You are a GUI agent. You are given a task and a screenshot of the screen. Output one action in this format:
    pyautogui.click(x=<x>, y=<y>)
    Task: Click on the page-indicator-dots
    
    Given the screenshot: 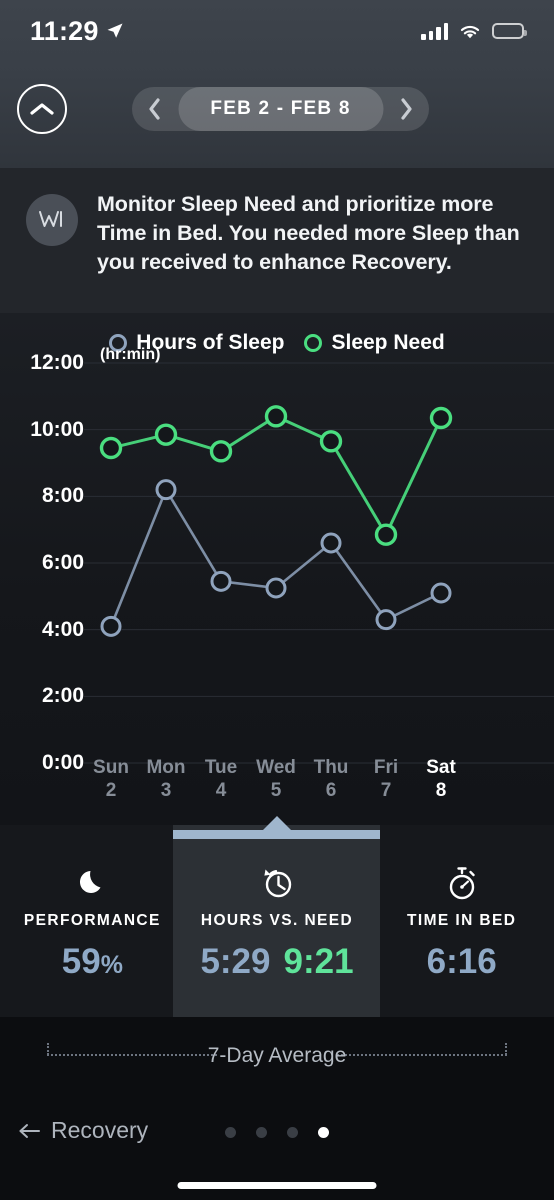 What is the action you would take?
    pyautogui.click(x=277, y=1132)
    